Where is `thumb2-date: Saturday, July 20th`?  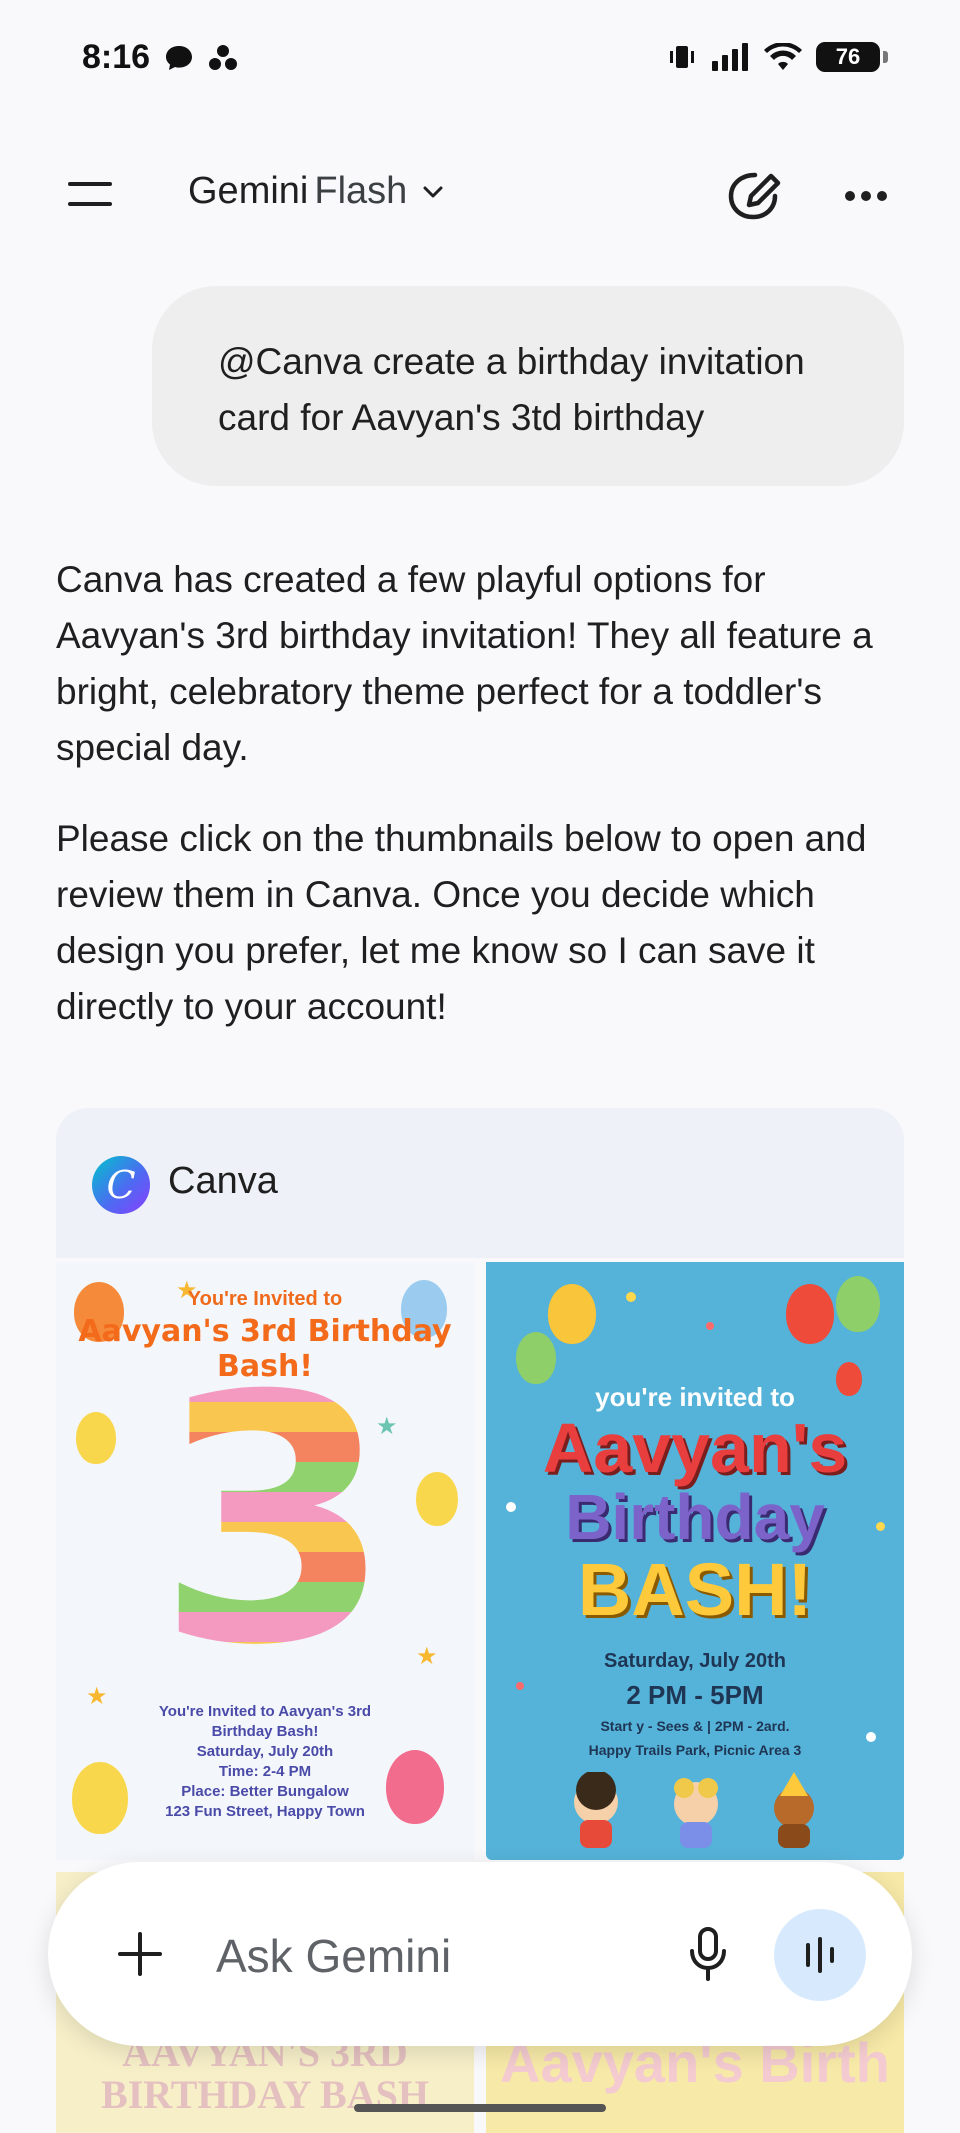
thumb2-date: Saturday, July 20th is located at coordinates (695, 1661).